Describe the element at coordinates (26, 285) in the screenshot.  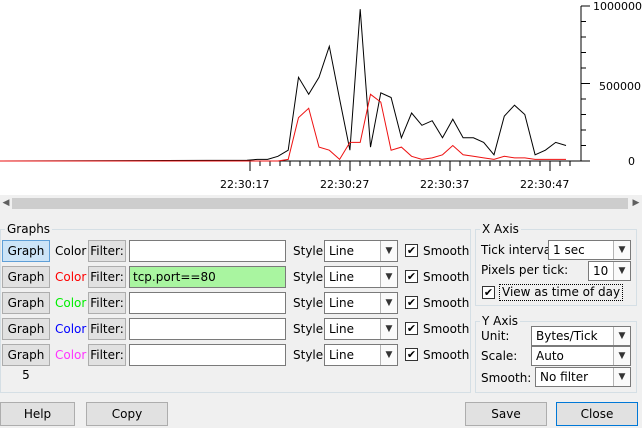
I see `graph-2-button: Graph 2` at that location.